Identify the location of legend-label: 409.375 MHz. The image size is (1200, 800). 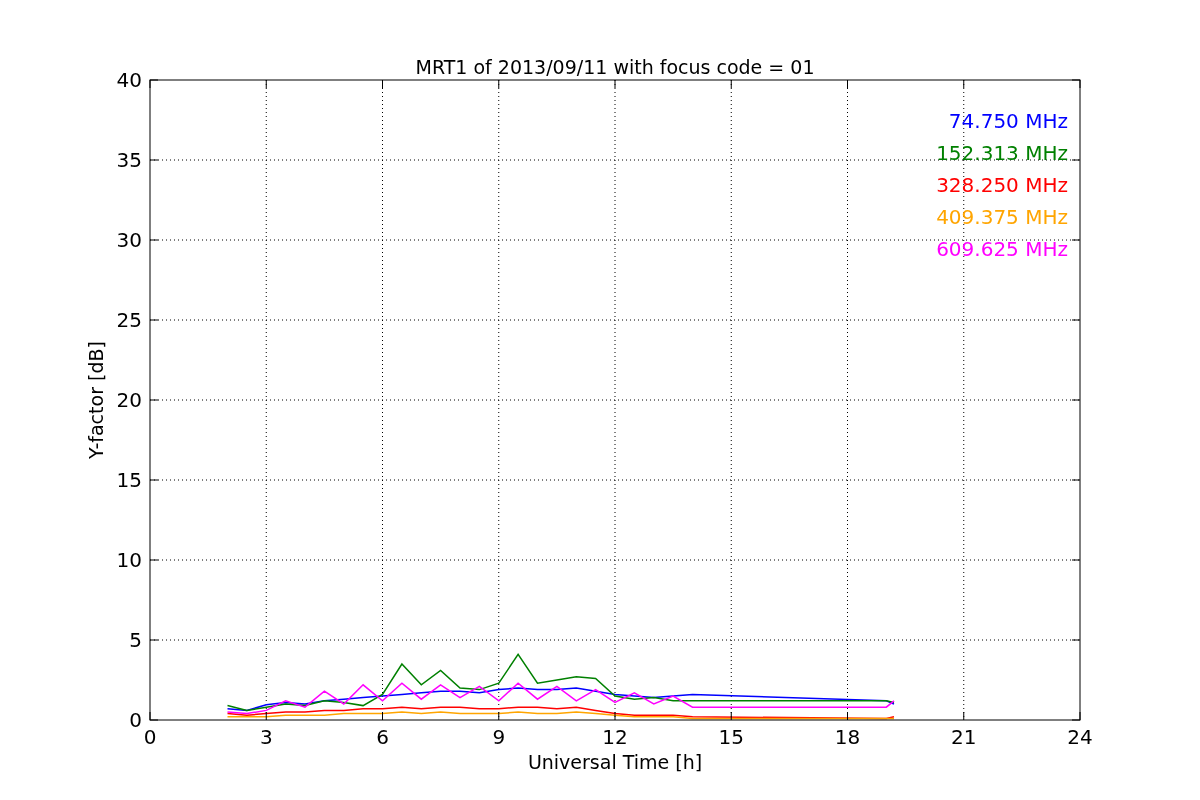
(1002, 217).